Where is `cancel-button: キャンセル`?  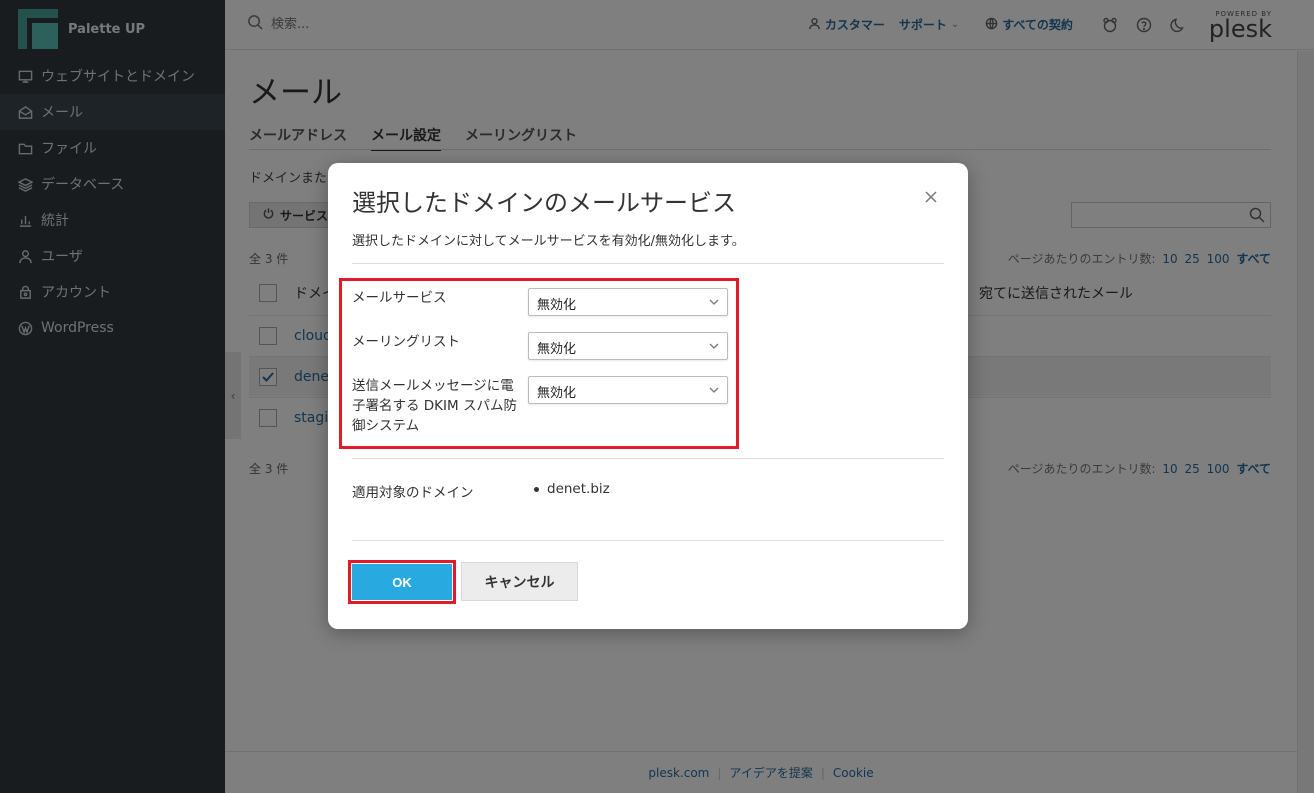
cancel-button: キャンセル is located at coordinates (519, 581).